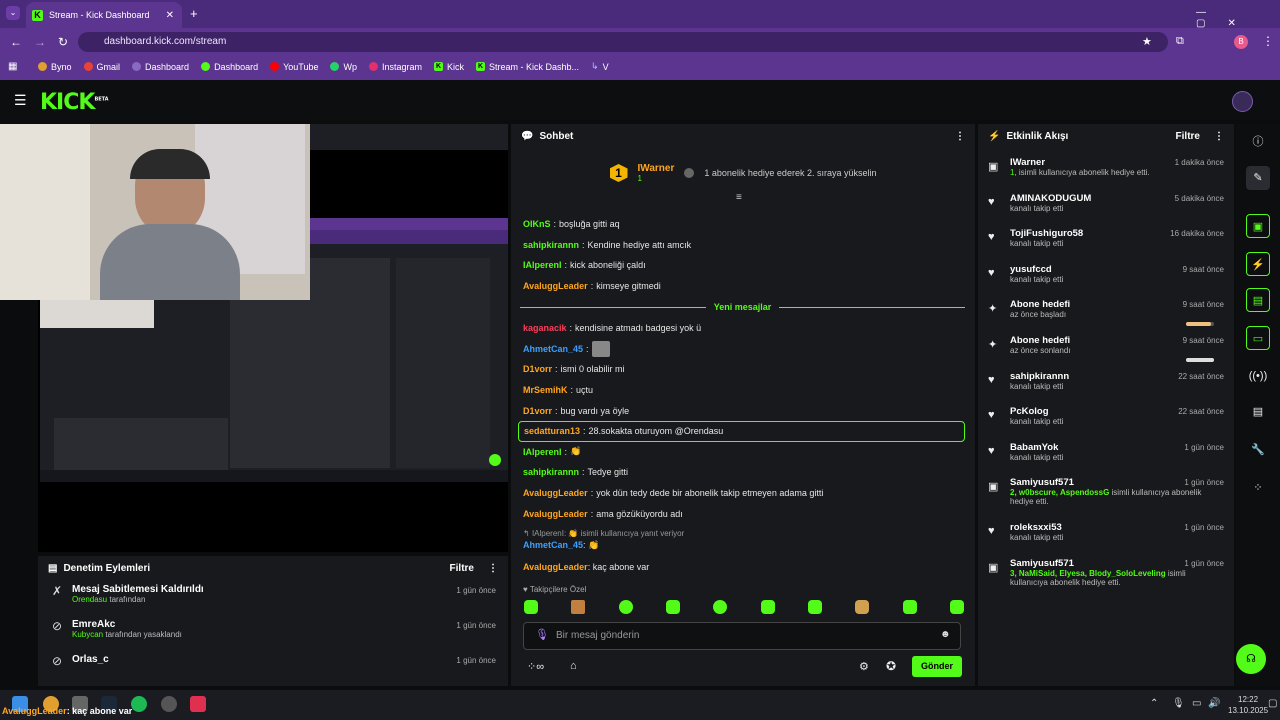 Image resolution: width=1280 pixels, height=720 pixels. What do you see at coordinates (294, 67) in the screenshot?
I see `bookmark-youtube: YouTube` at bounding box center [294, 67].